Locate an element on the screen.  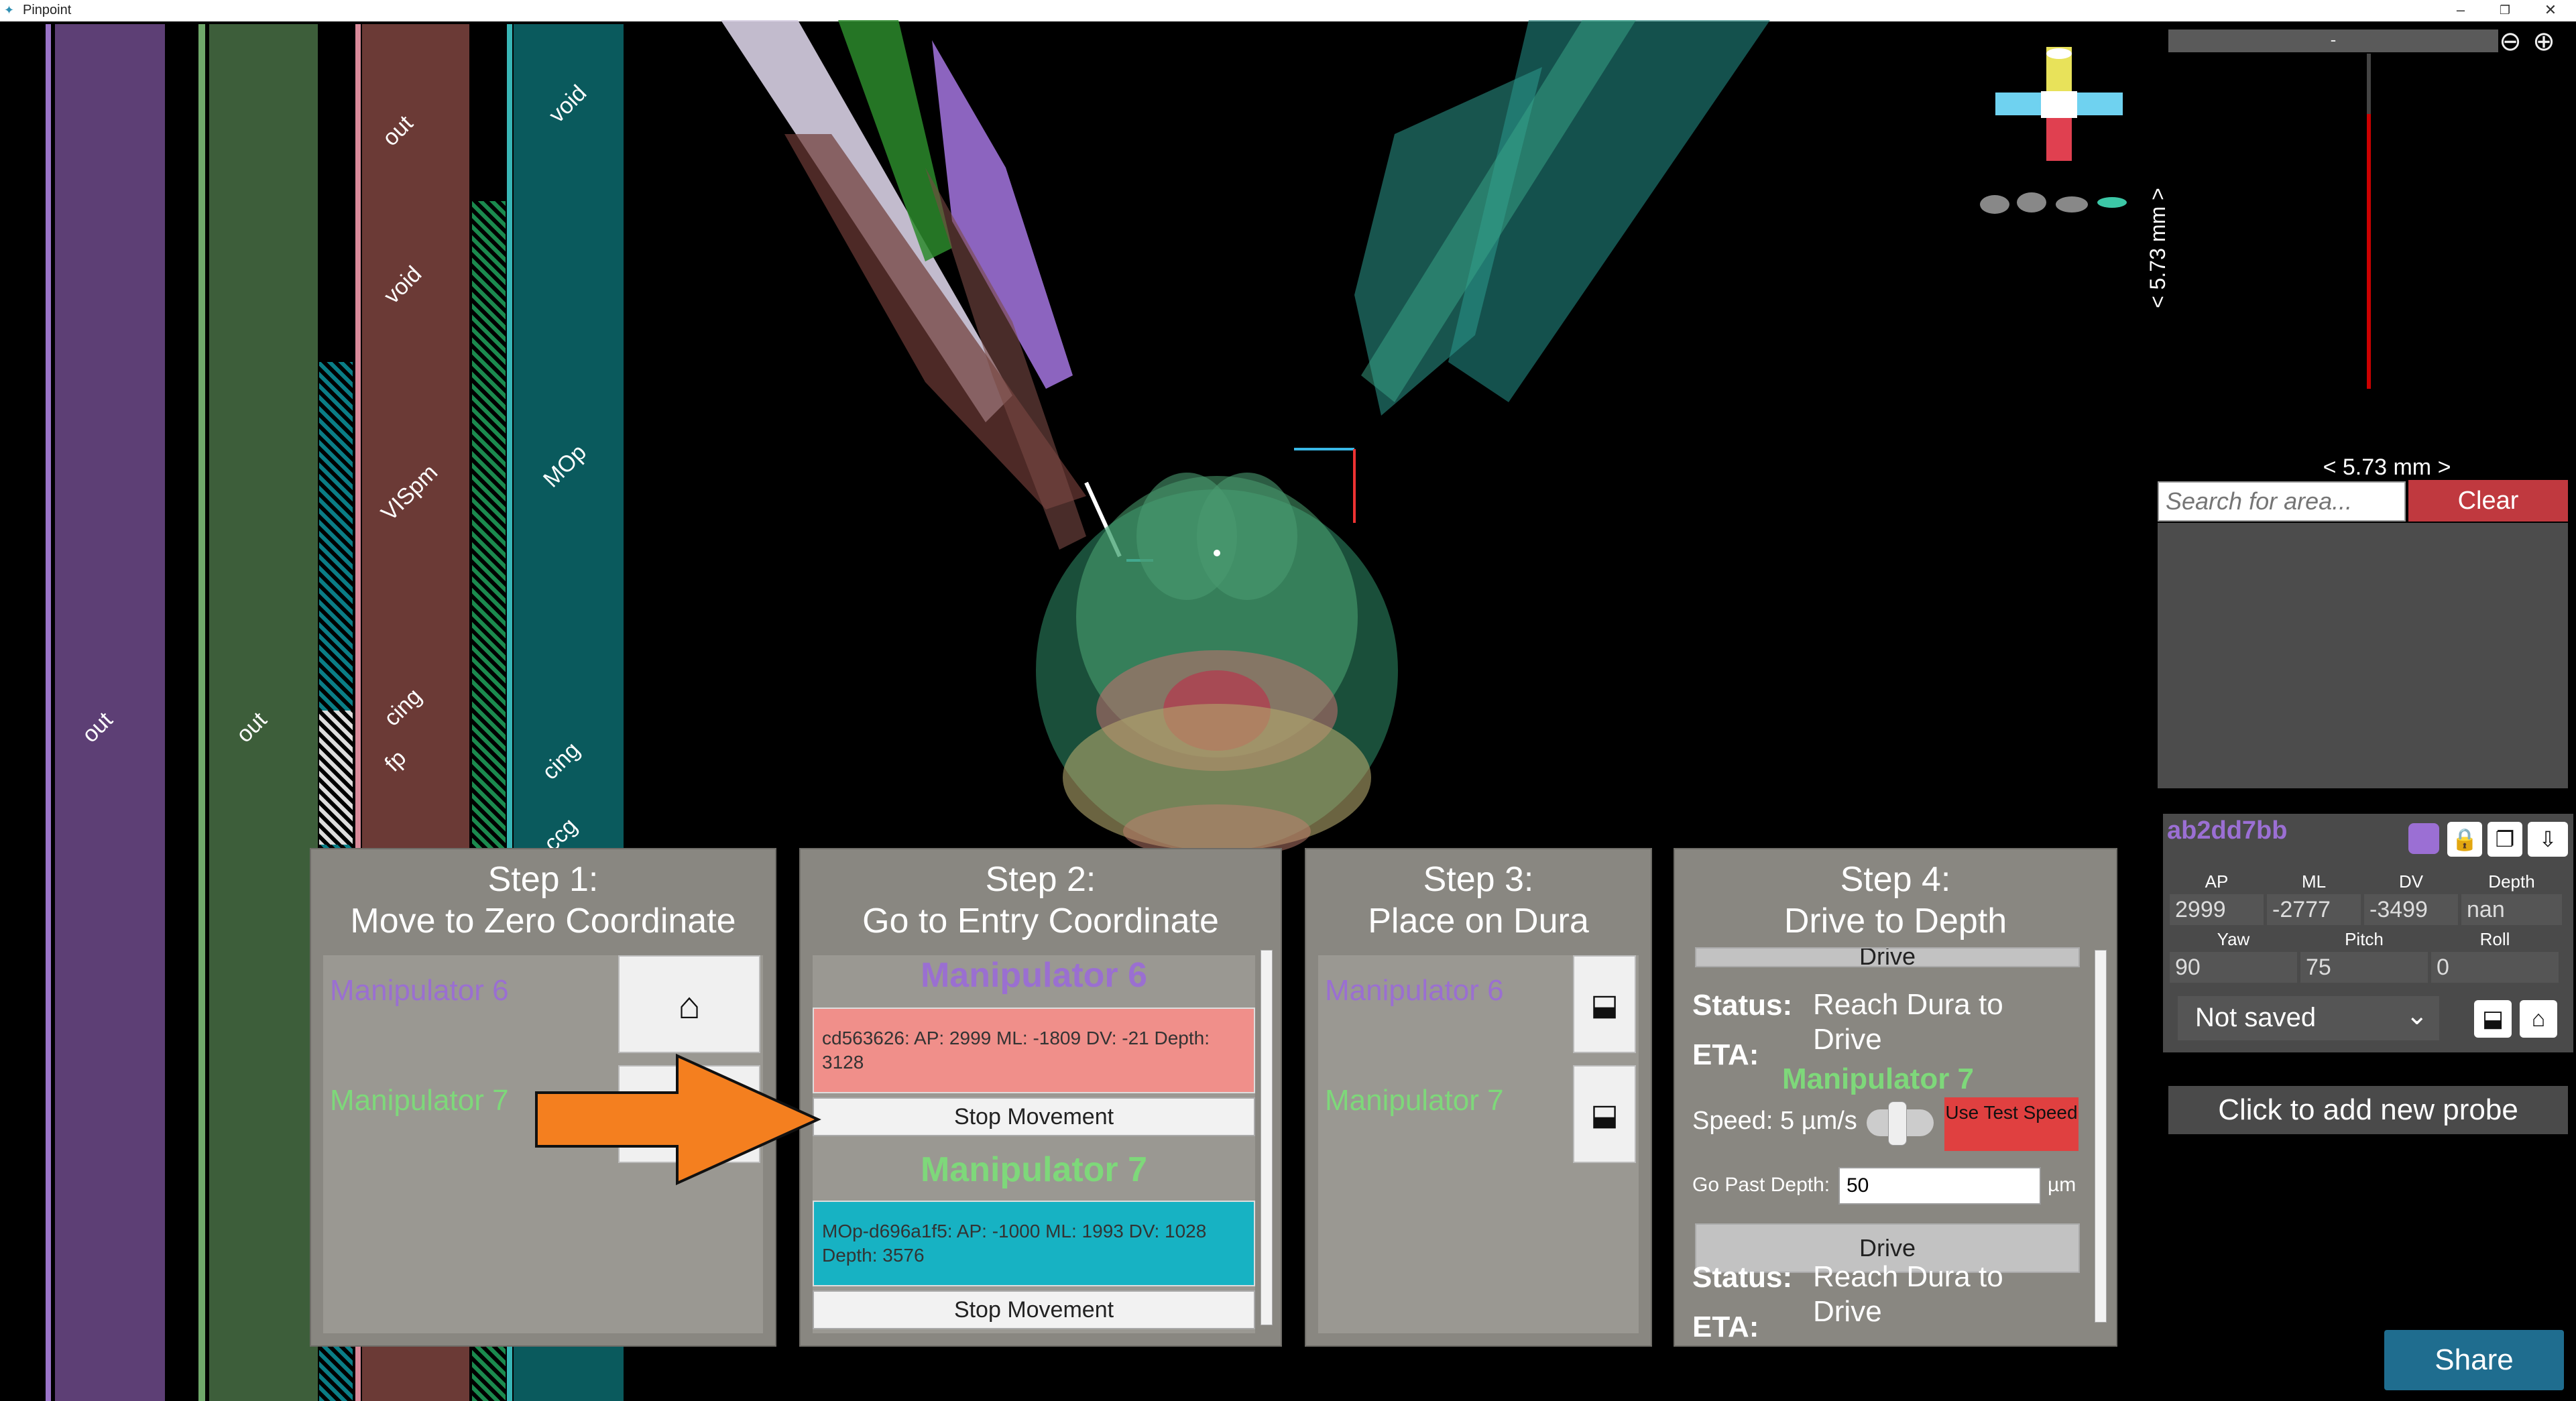
area-results-list is located at coordinates (2363, 655).